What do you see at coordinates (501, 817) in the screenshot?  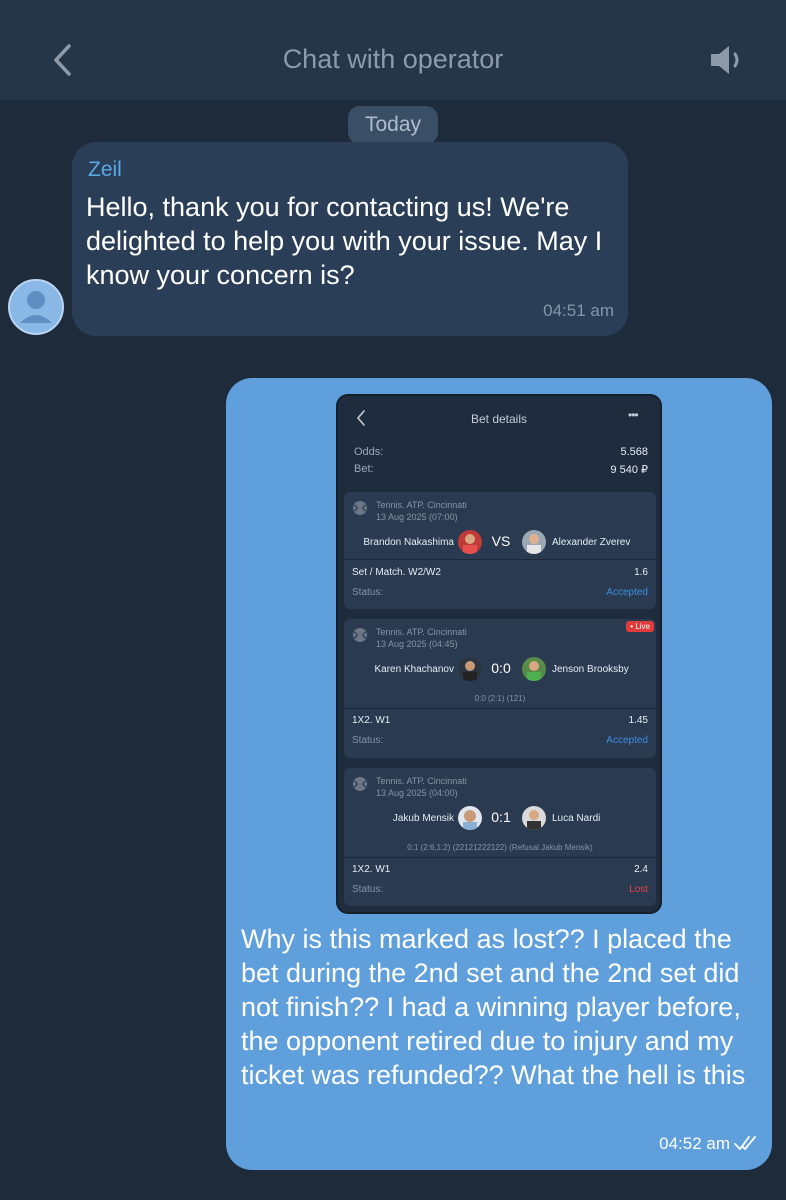 I see `match-score: 0:1` at bounding box center [501, 817].